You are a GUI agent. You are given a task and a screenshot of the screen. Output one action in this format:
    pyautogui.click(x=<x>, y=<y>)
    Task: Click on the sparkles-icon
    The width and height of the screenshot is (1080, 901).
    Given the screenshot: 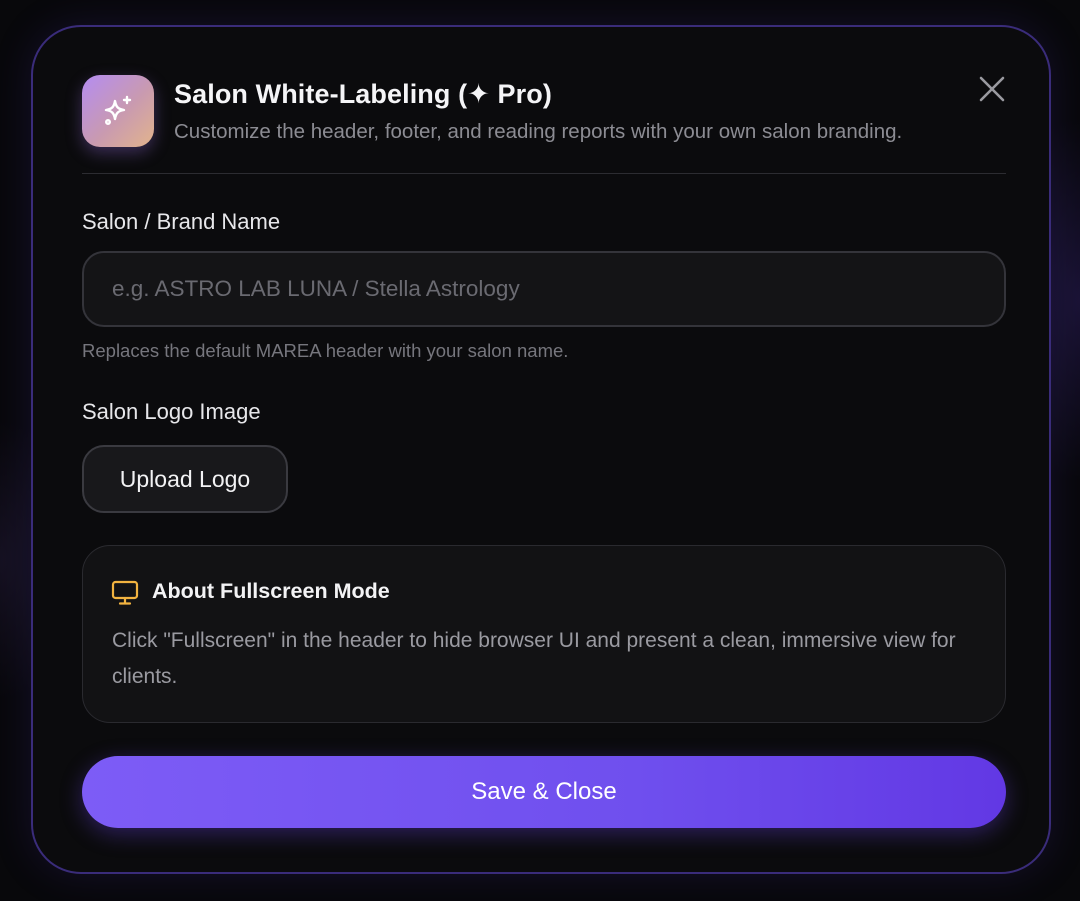 What is the action you would take?
    pyautogui.click(x=118, y=111)
    